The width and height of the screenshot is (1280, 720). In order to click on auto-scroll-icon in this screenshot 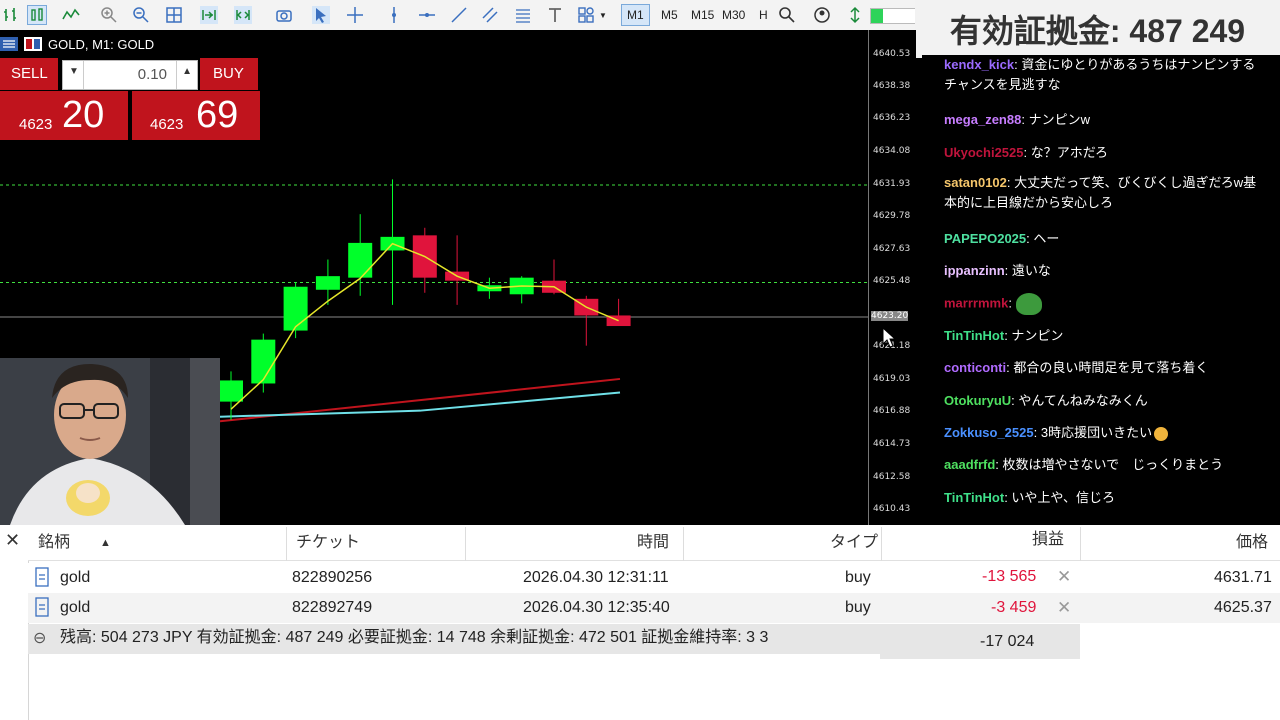, I will do `click(209, 15)`.